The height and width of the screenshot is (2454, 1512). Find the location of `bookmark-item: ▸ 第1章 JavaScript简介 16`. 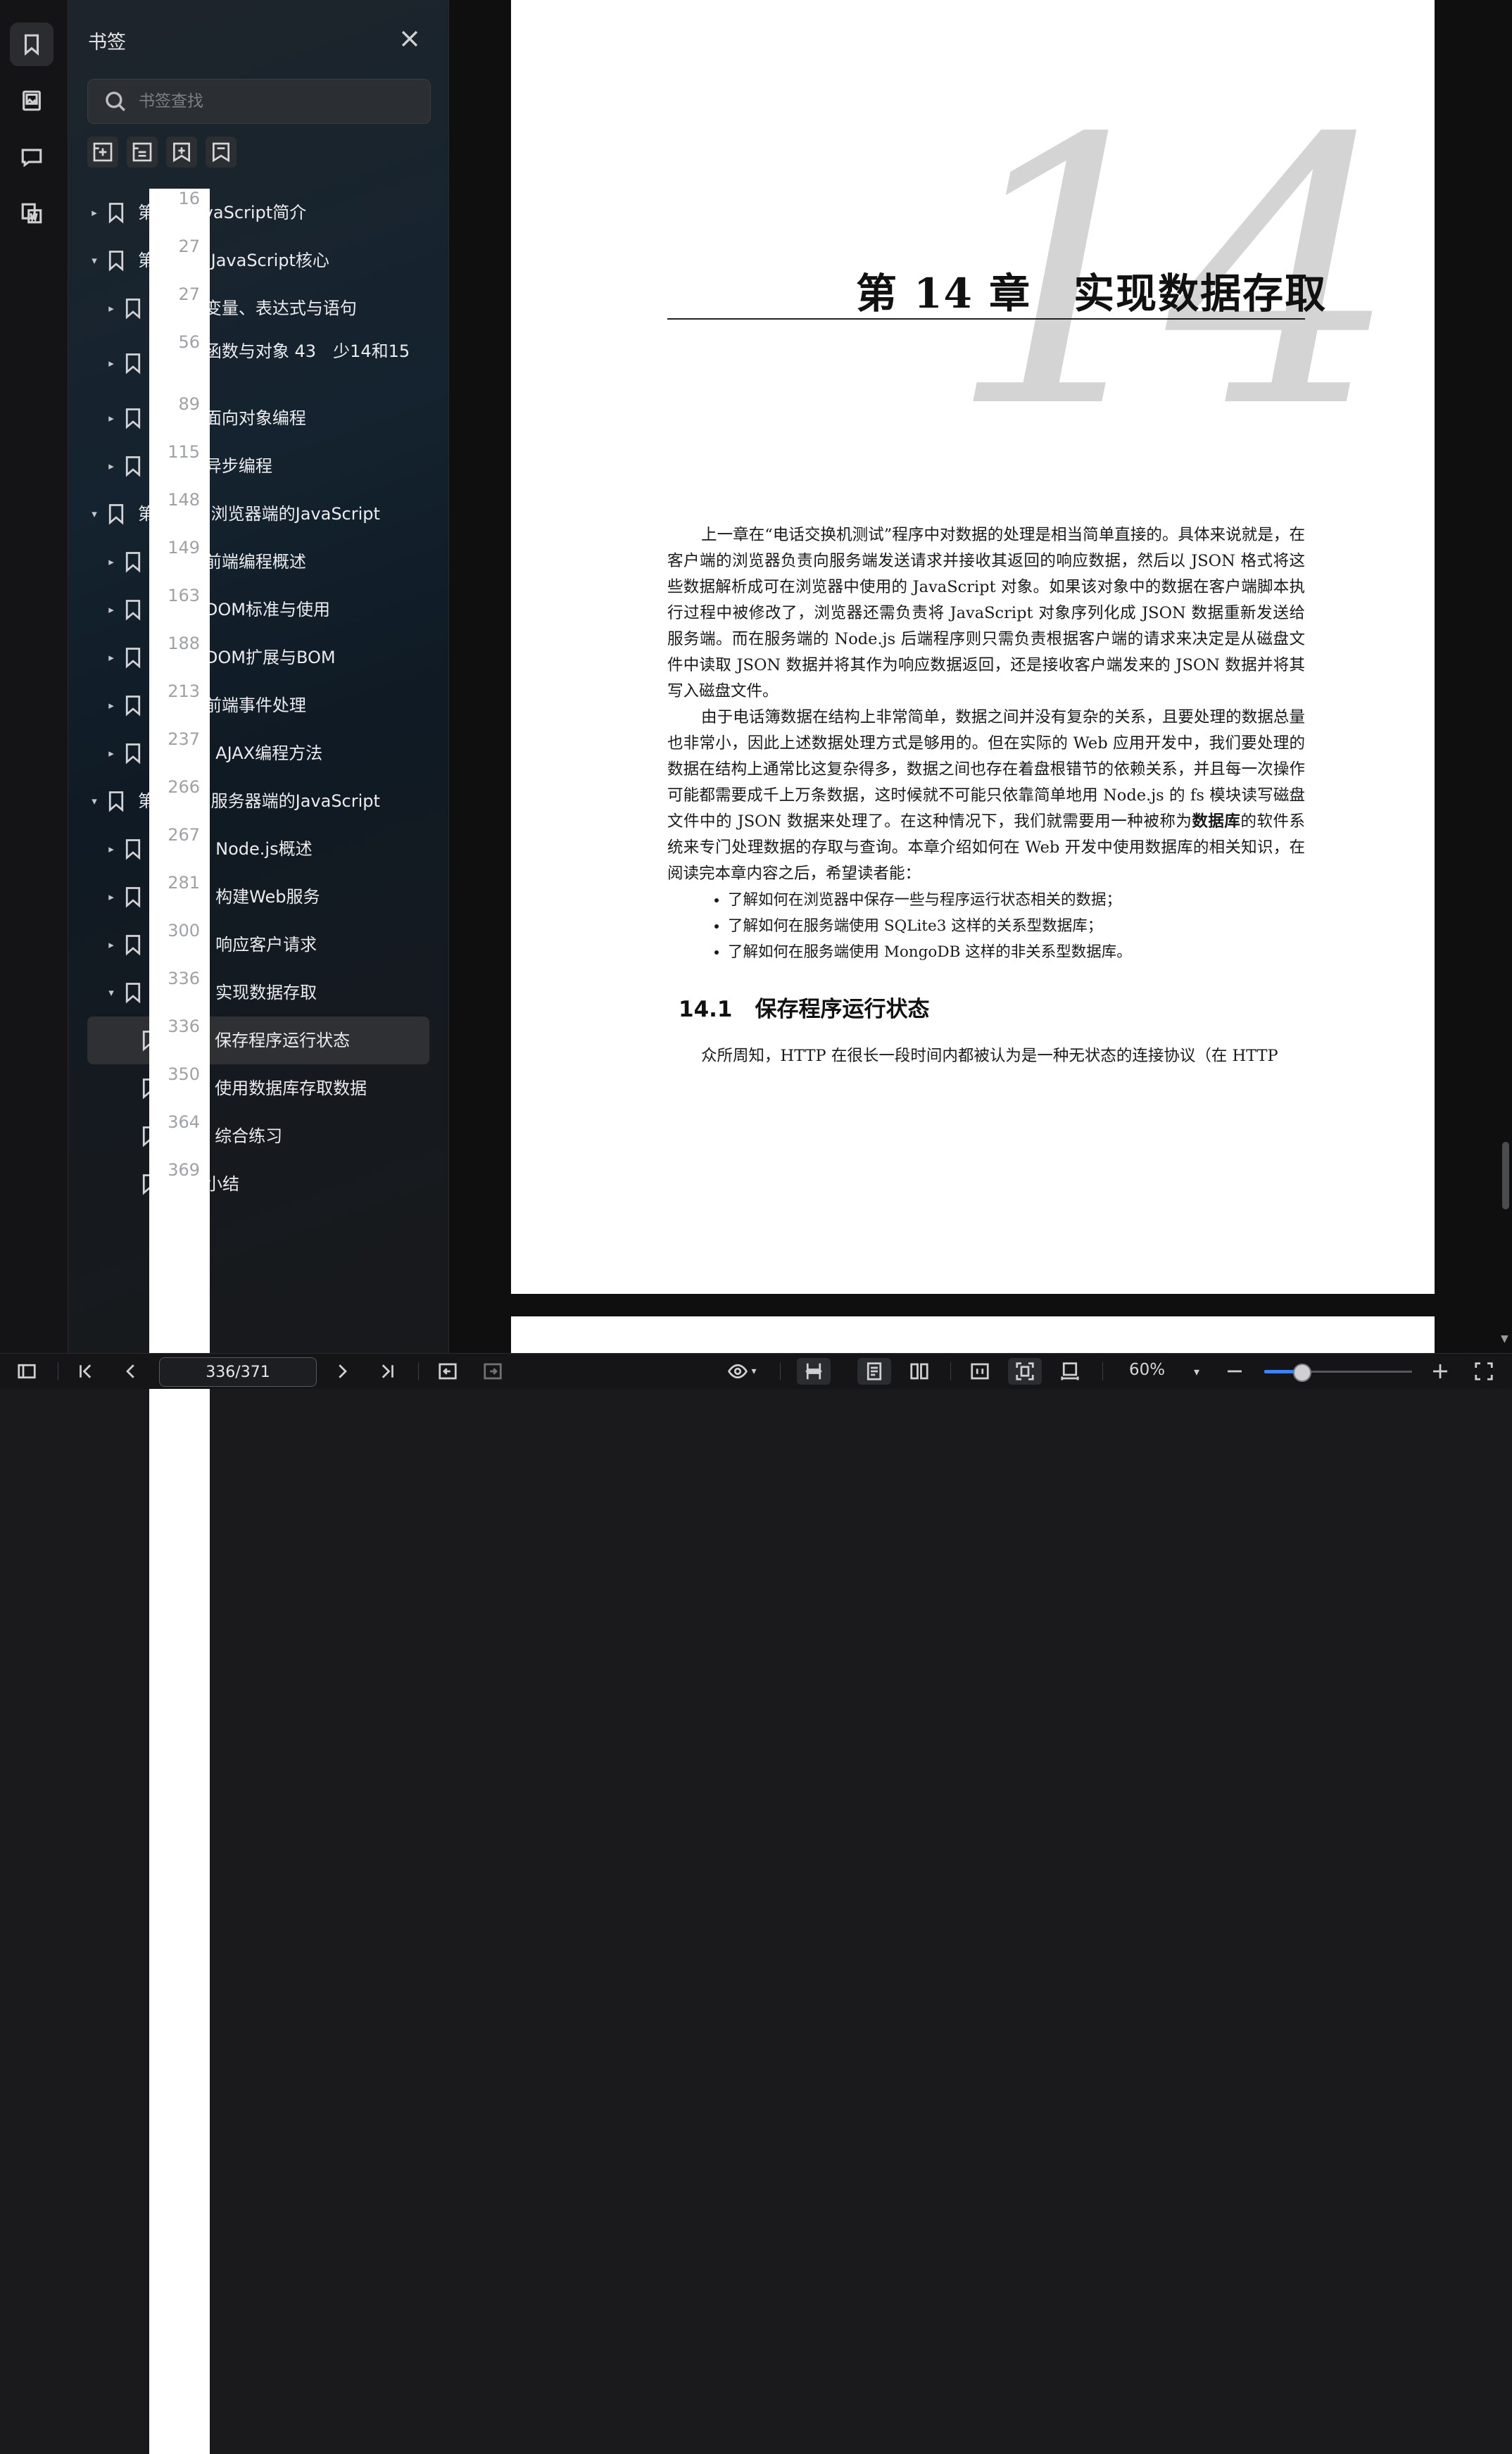

bookmark-item: ▸ 第1章 JavaScript简介 16 is located at coordinates (258, 836).